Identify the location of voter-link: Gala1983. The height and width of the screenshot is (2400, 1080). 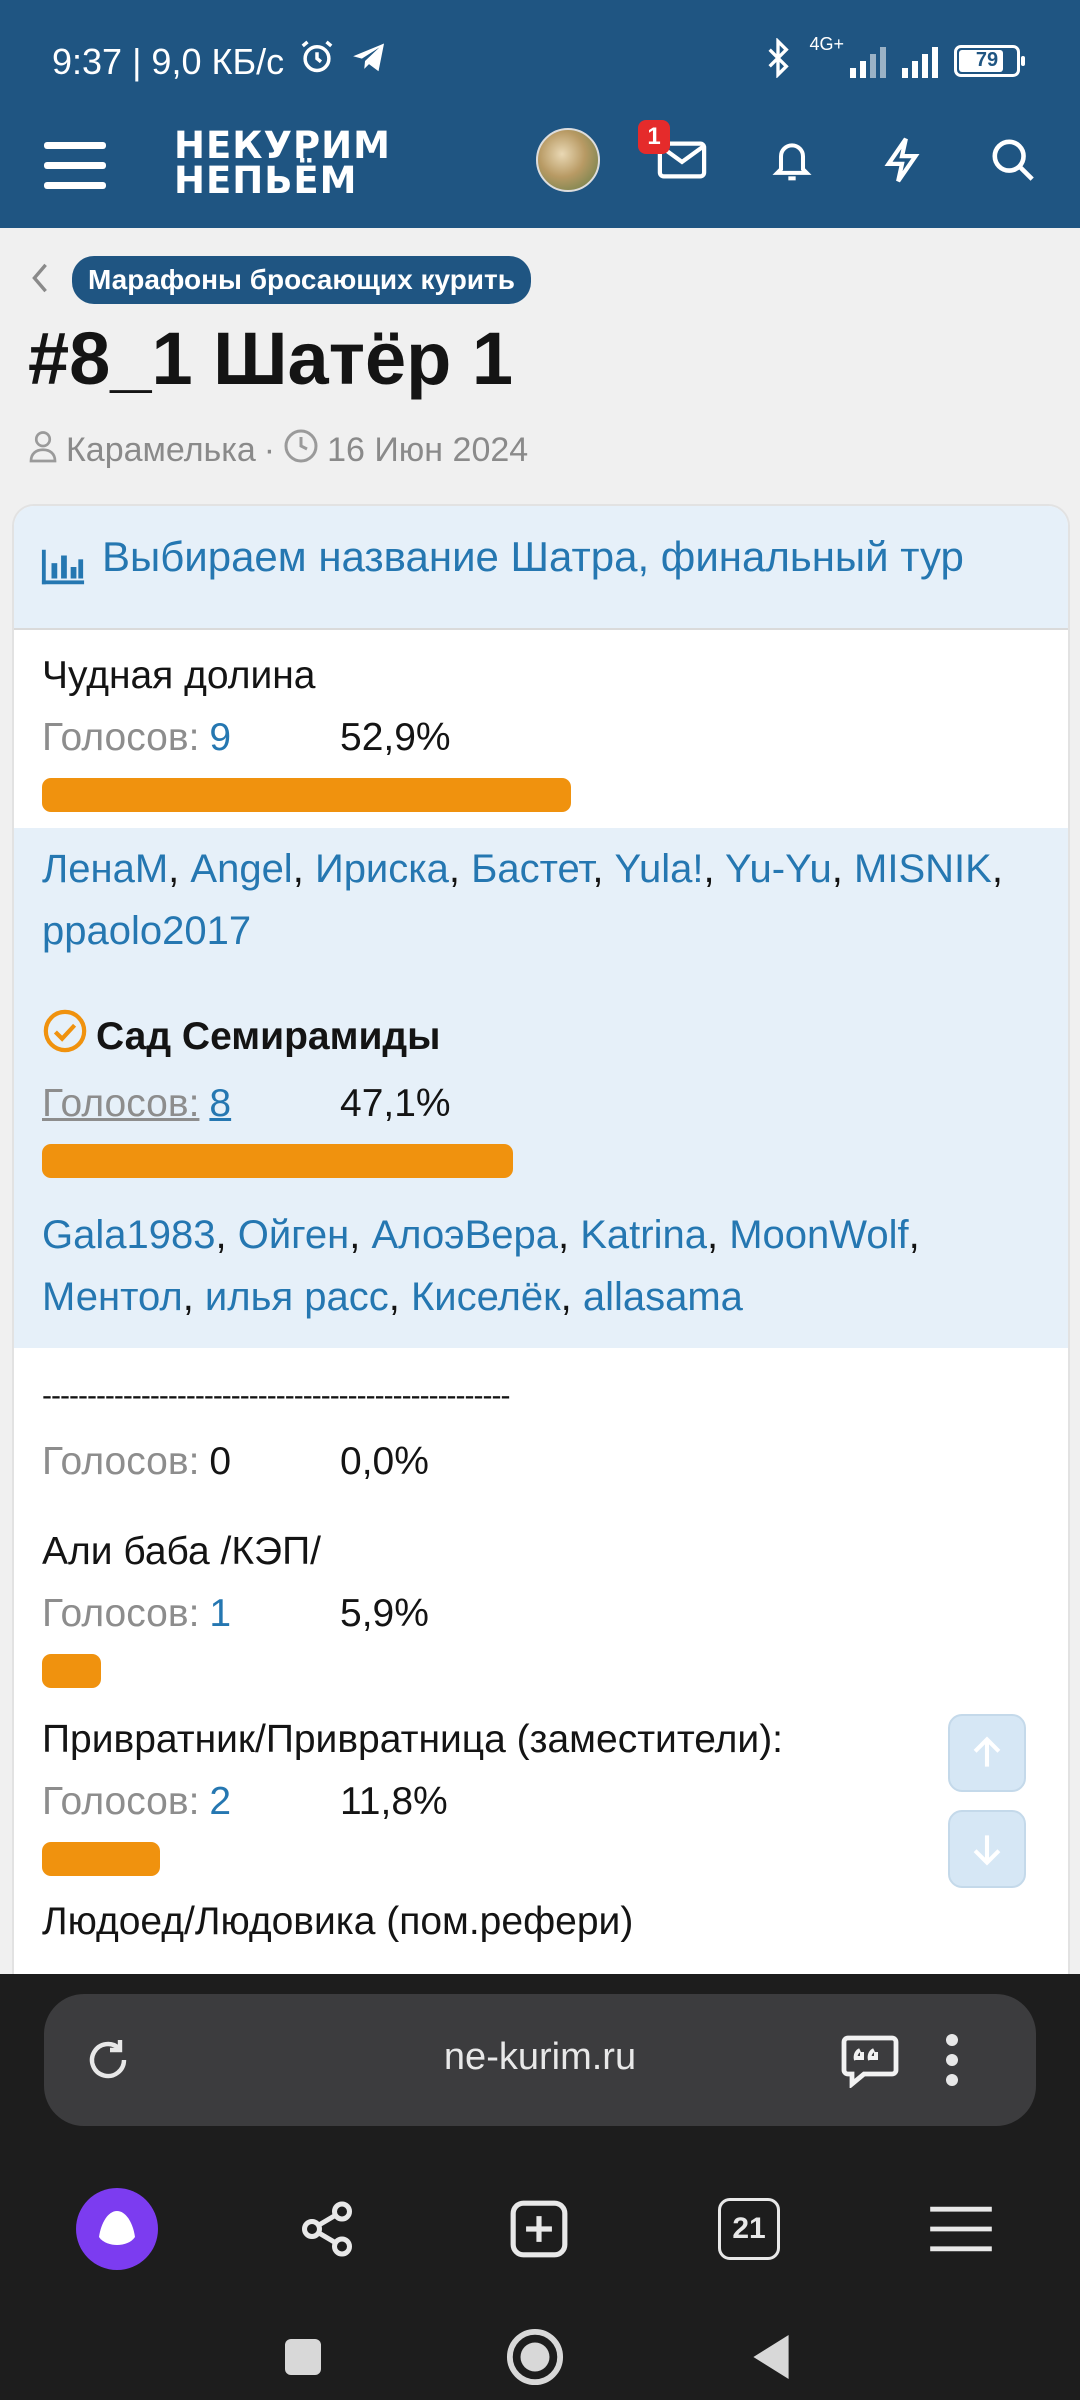
(128, 1235).